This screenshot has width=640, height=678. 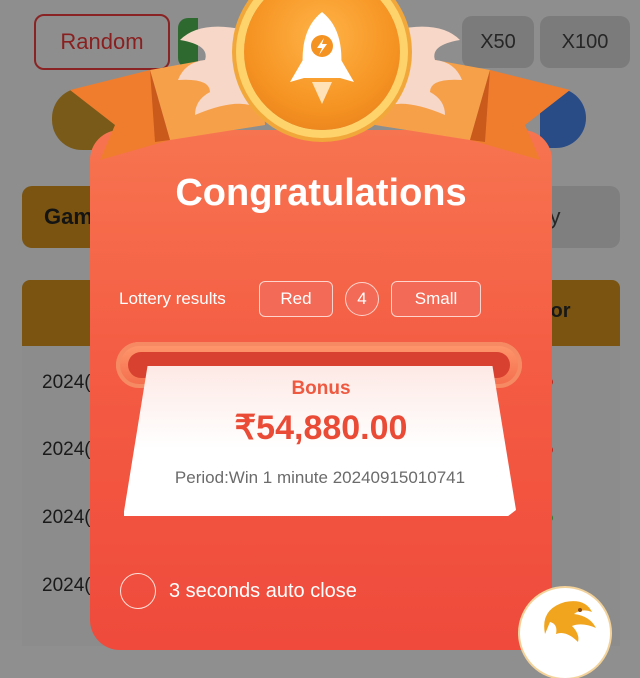 What do you see at coordinates (296, 299) in the screenshot?
I see `result-color-badge: Red` at bounding box center [296, 299].